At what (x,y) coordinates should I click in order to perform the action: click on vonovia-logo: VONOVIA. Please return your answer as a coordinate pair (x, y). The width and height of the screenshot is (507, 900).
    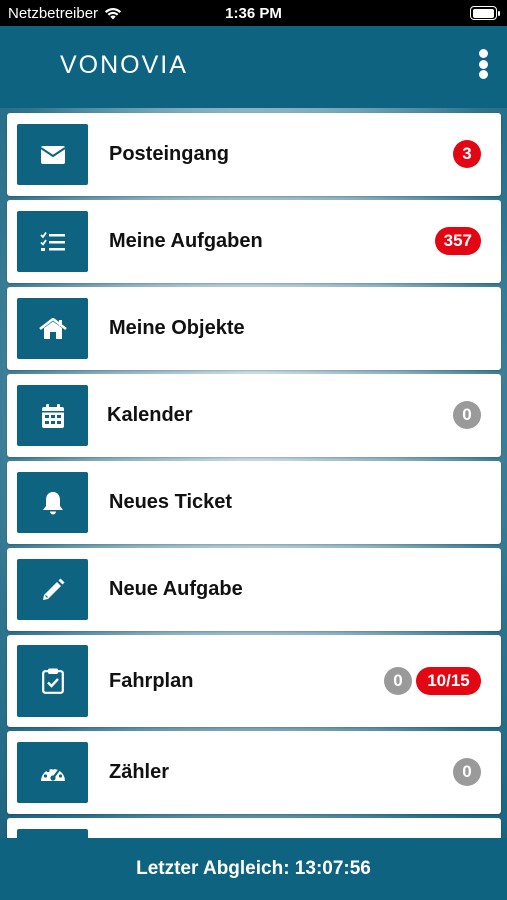
    Looking at the image, I should click on (124, 65).